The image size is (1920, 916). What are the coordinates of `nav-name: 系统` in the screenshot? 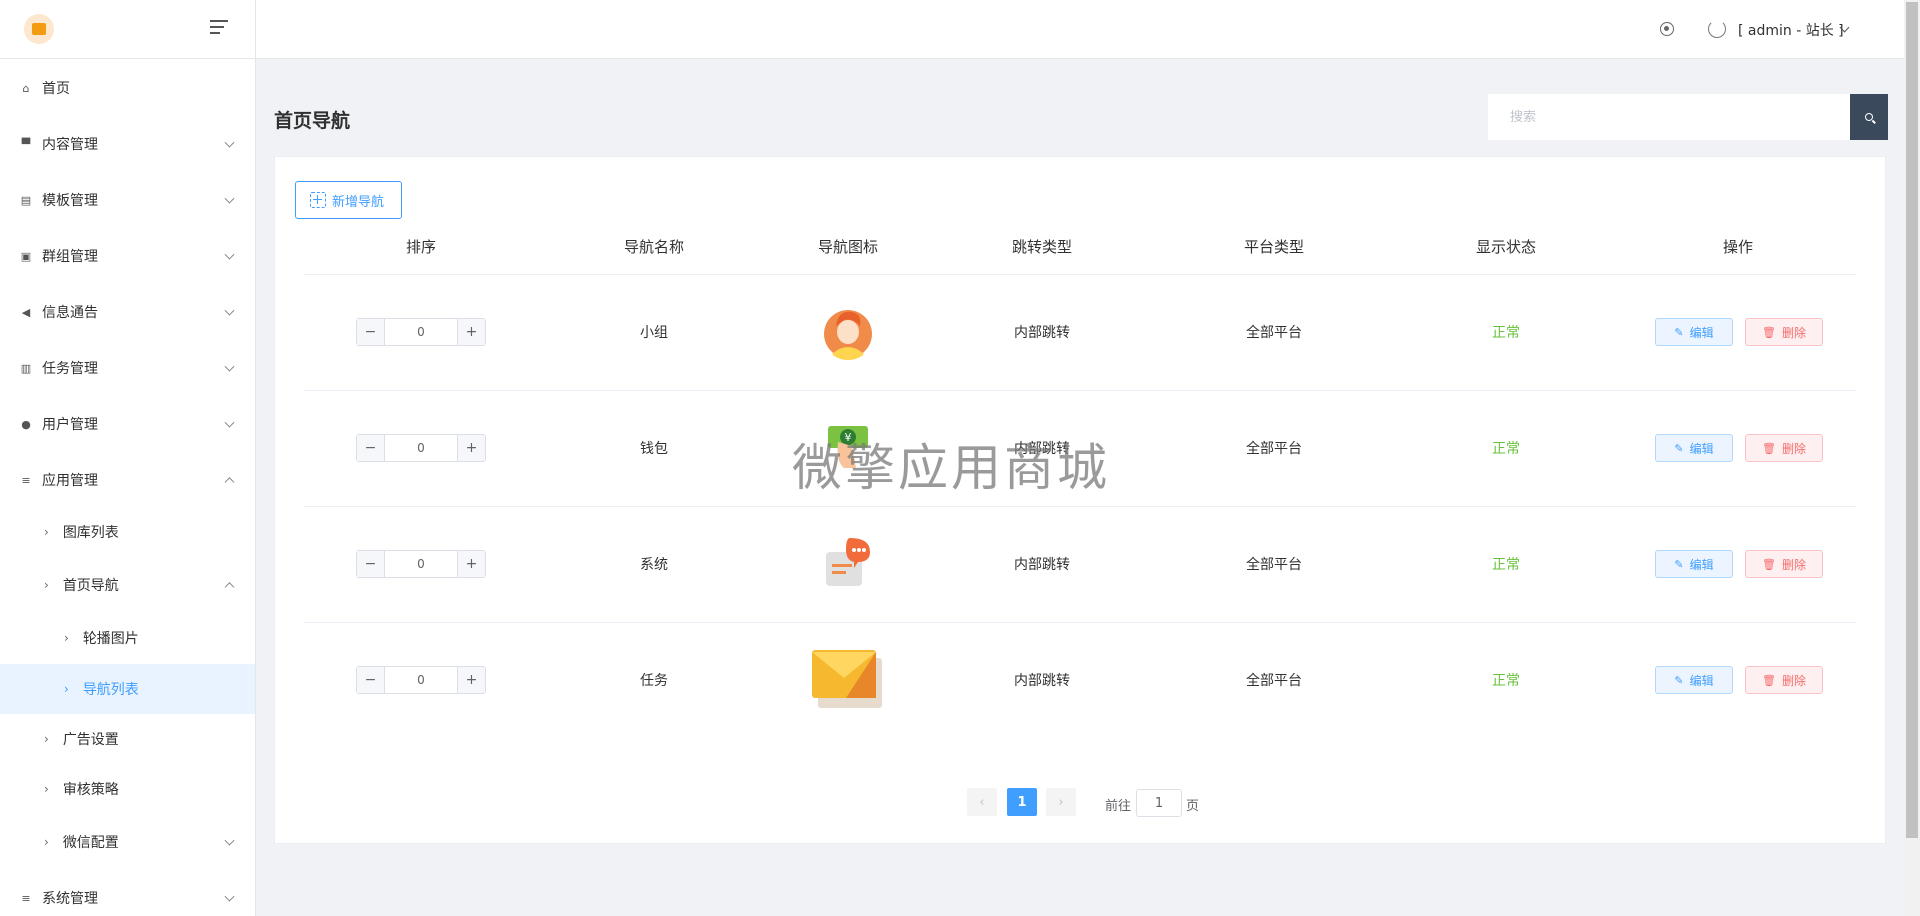 It's located at (654, 565).